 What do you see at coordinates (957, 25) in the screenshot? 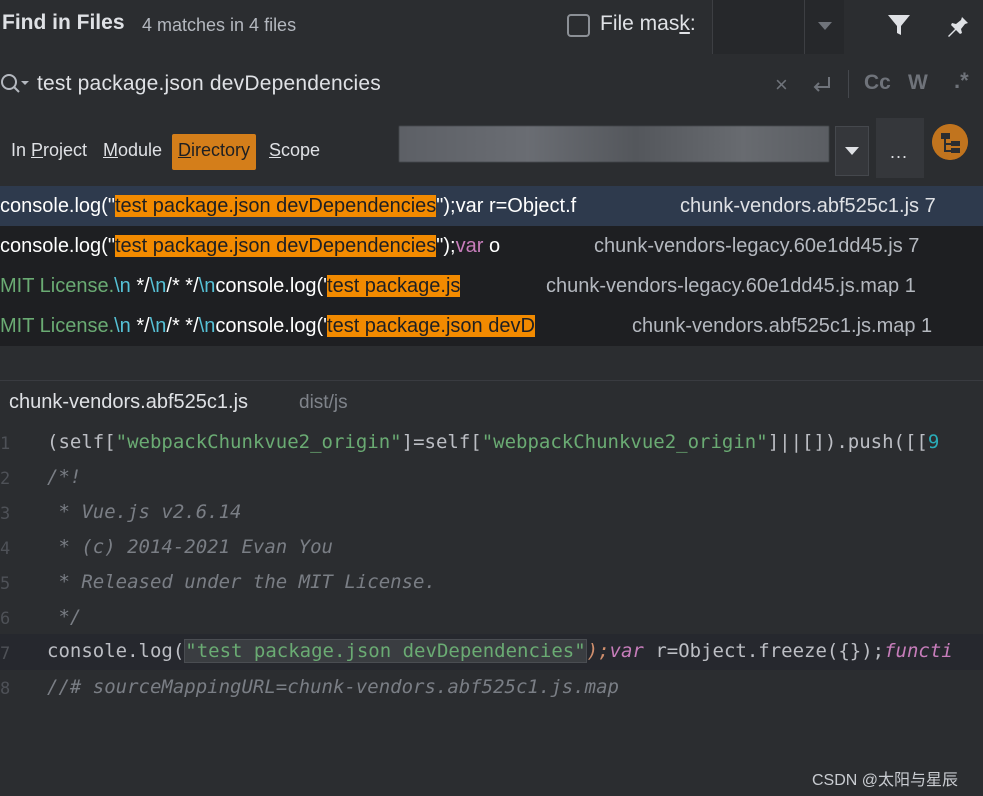
I see `pin-icon` at bounding box center [957, 25].